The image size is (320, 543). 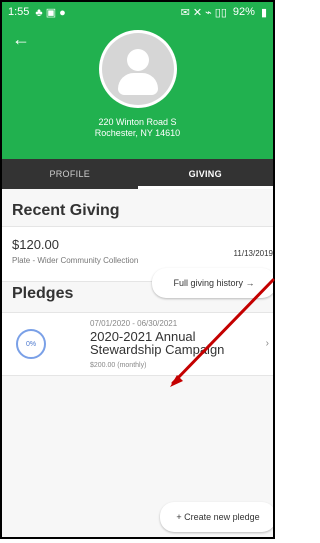 I want to click on pledge-rate: $200.00 (monthly), so click(x=118, y=365).